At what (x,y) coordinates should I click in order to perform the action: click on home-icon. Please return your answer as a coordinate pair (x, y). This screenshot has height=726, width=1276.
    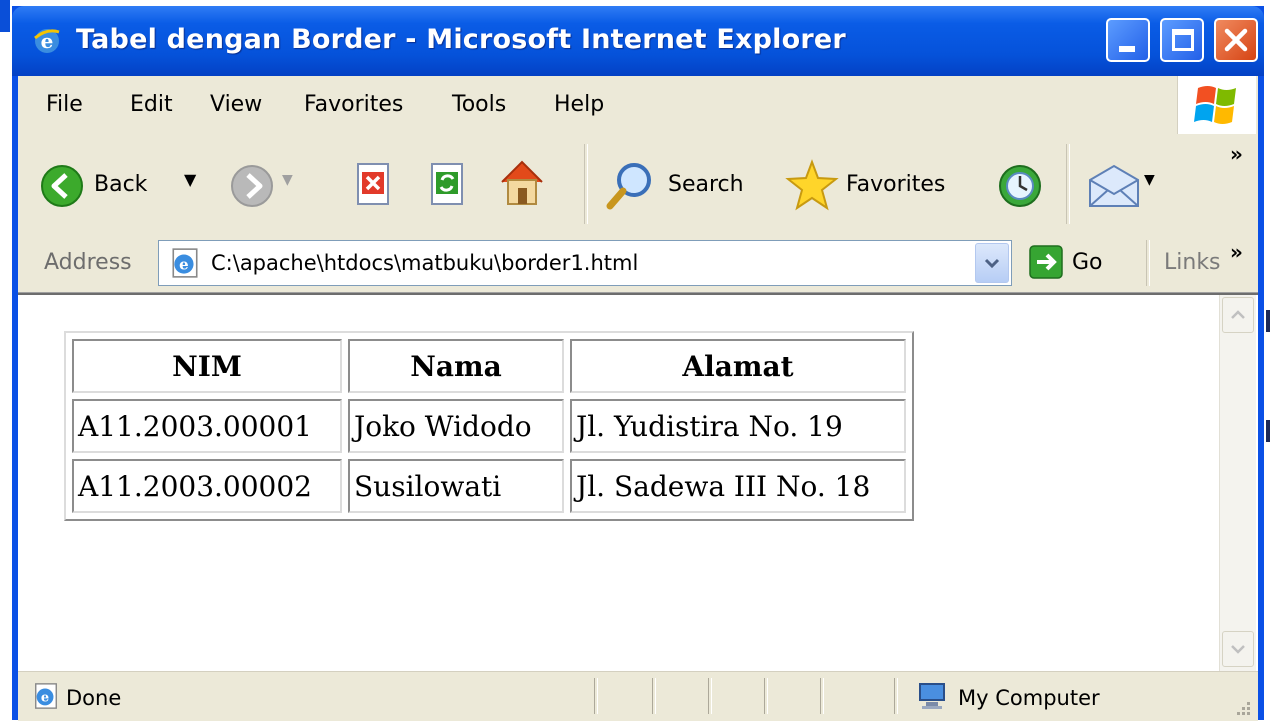
    Looking at the image, I should click on (522, 184).